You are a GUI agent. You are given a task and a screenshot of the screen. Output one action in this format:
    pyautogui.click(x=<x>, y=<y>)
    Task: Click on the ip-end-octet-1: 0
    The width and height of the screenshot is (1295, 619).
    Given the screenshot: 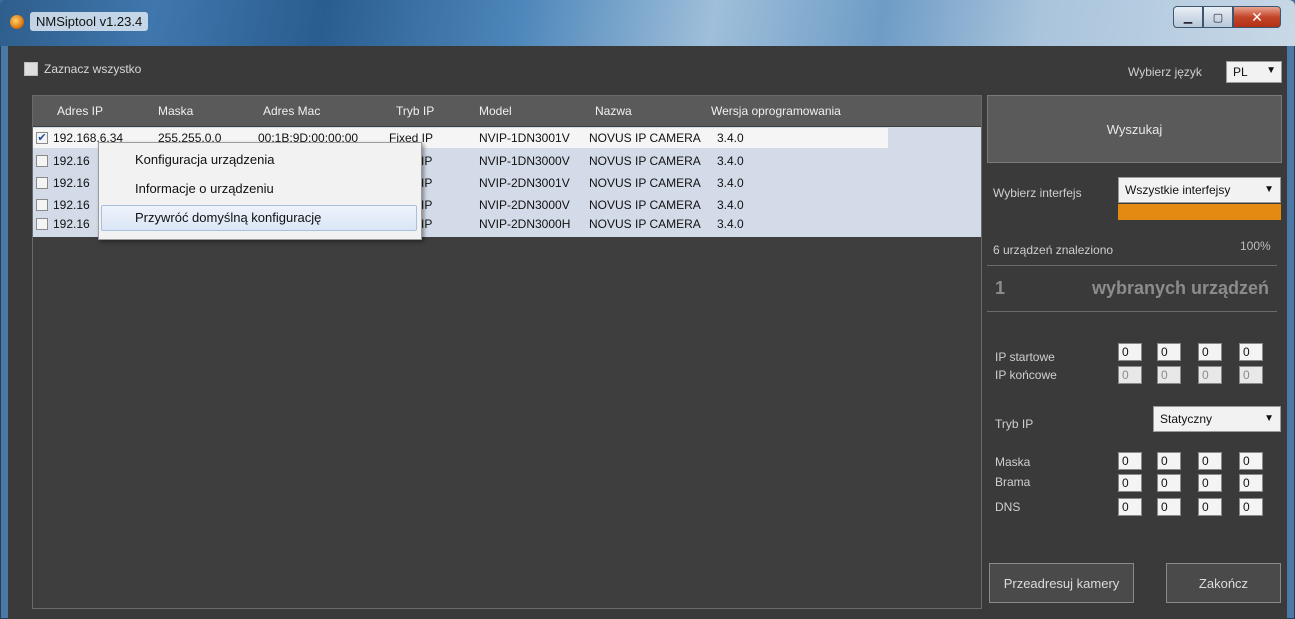 What is the action you would take?
    pyautogui.click(x=1130, y=375)
    